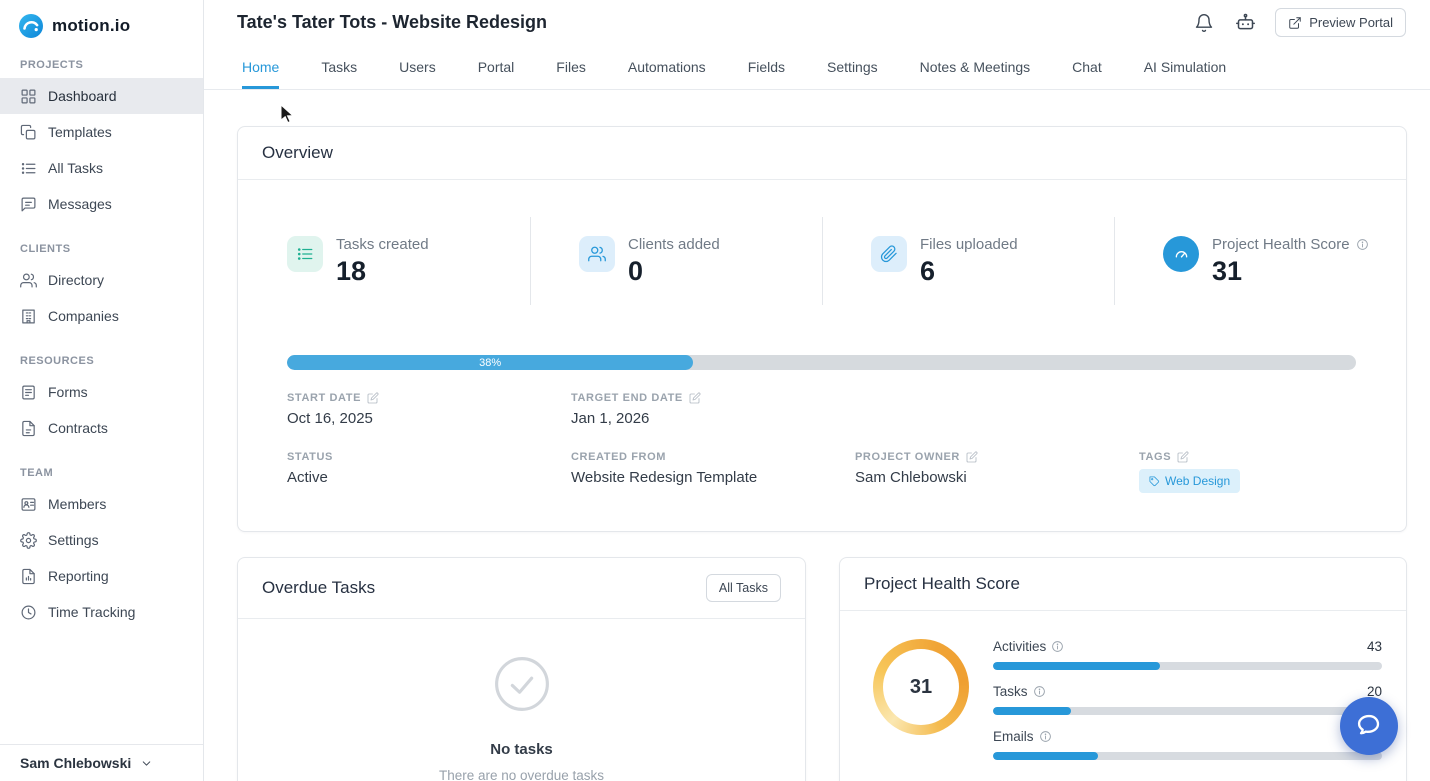 This screenshot has height=781, width=1430. What do you see at coordinates (28, 612) in the screenshot?
I see `clock-icon` at bounding box center [28, 612].